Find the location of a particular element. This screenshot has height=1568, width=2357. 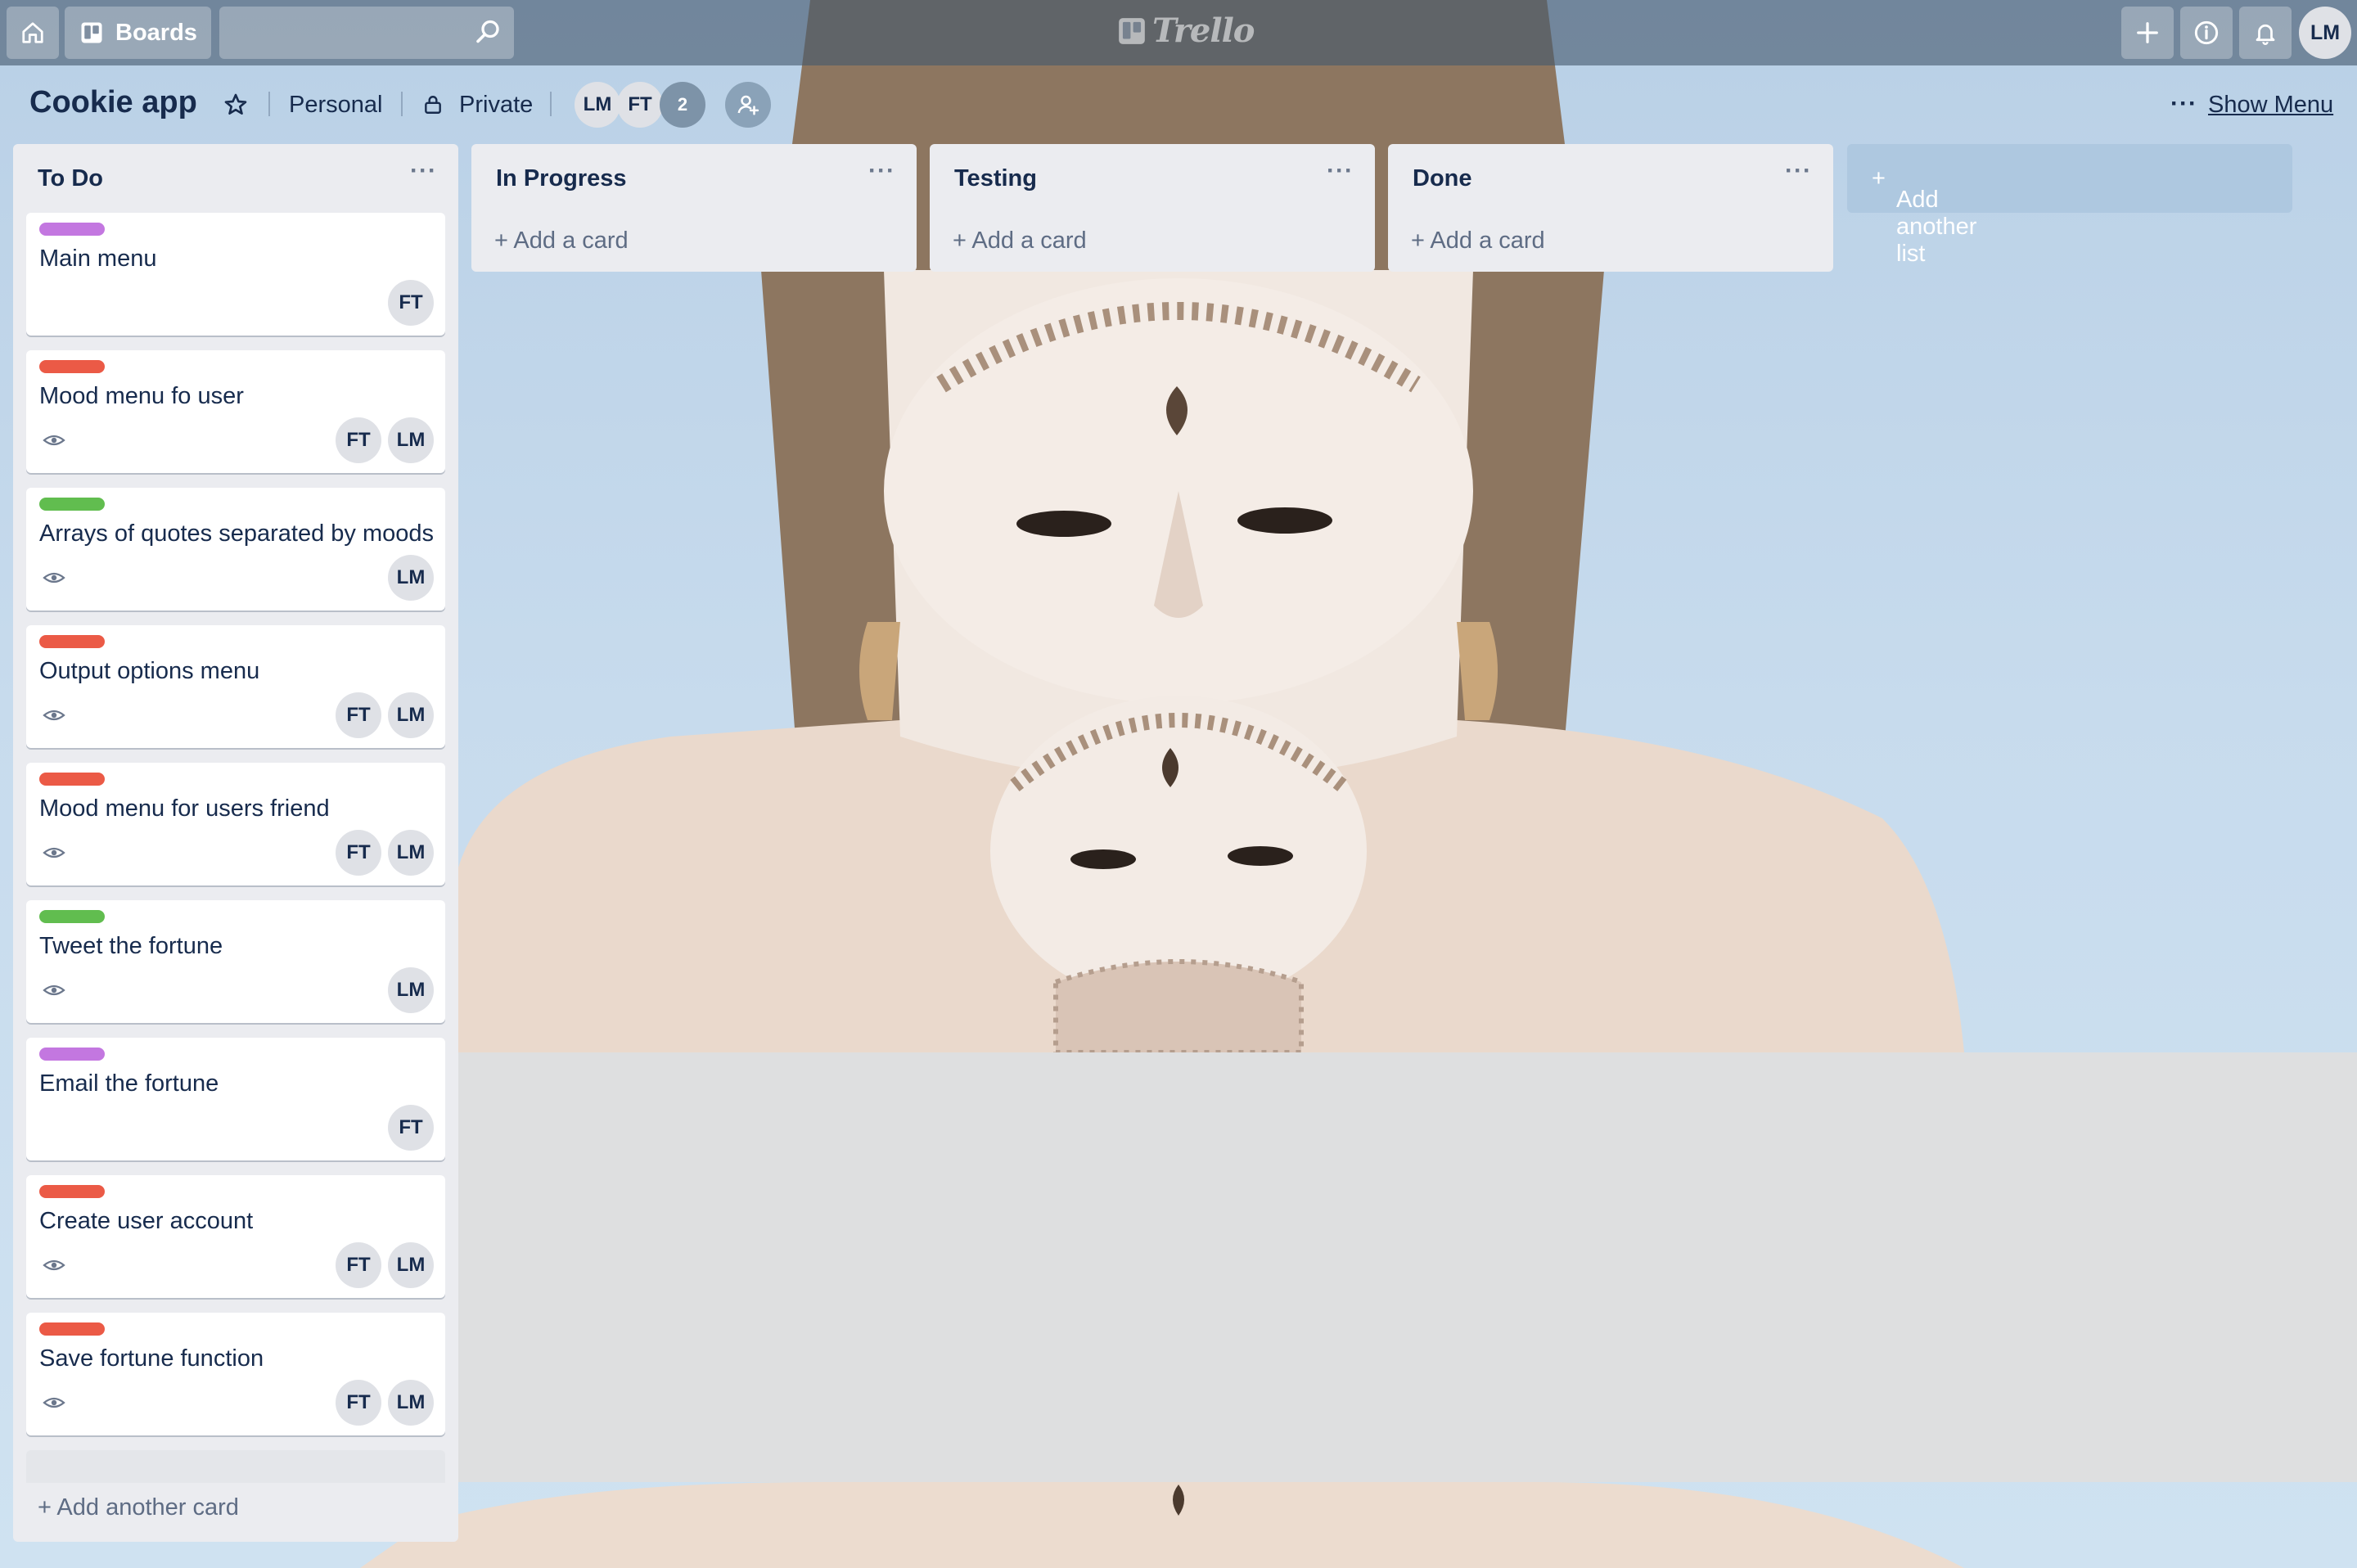

card-title: Output options menu is located at coordinates (149, 671).